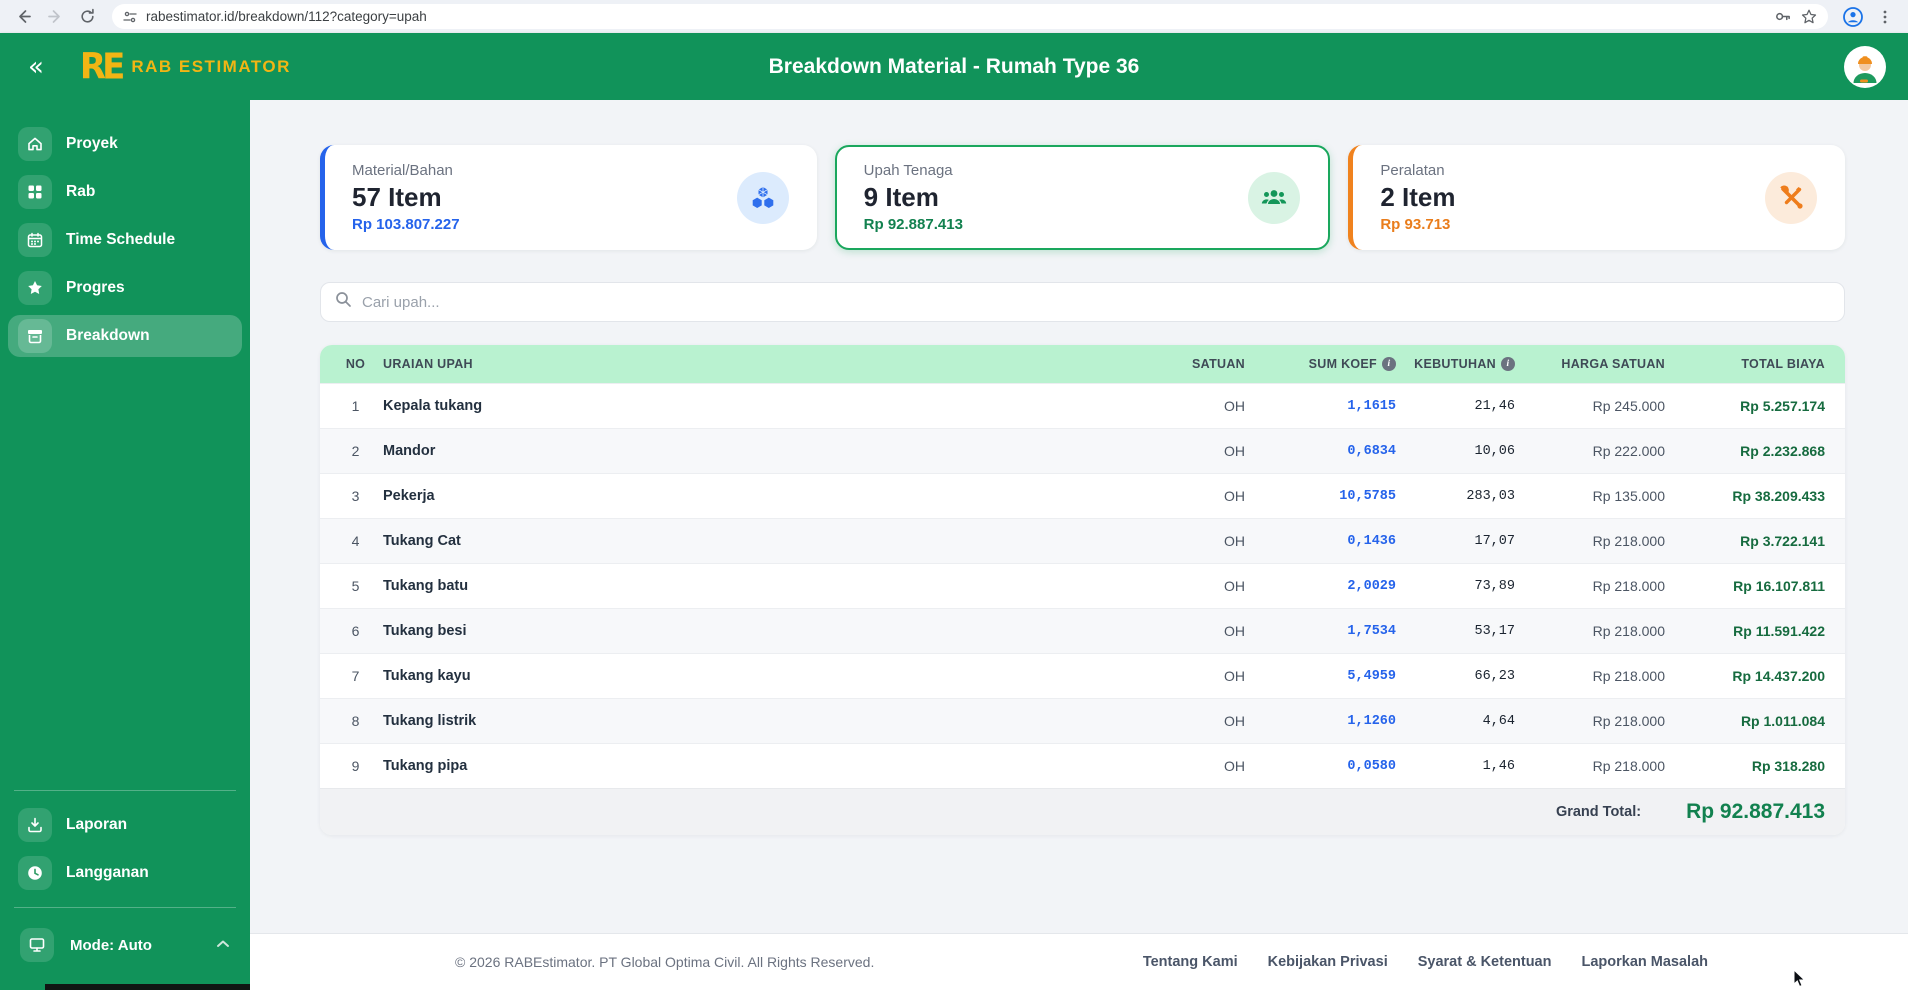 The height and width of the screenshot is (990, 1908). I want to click on column-header-harga-satuan: HARGA SATUAN, so click(1613, 364).